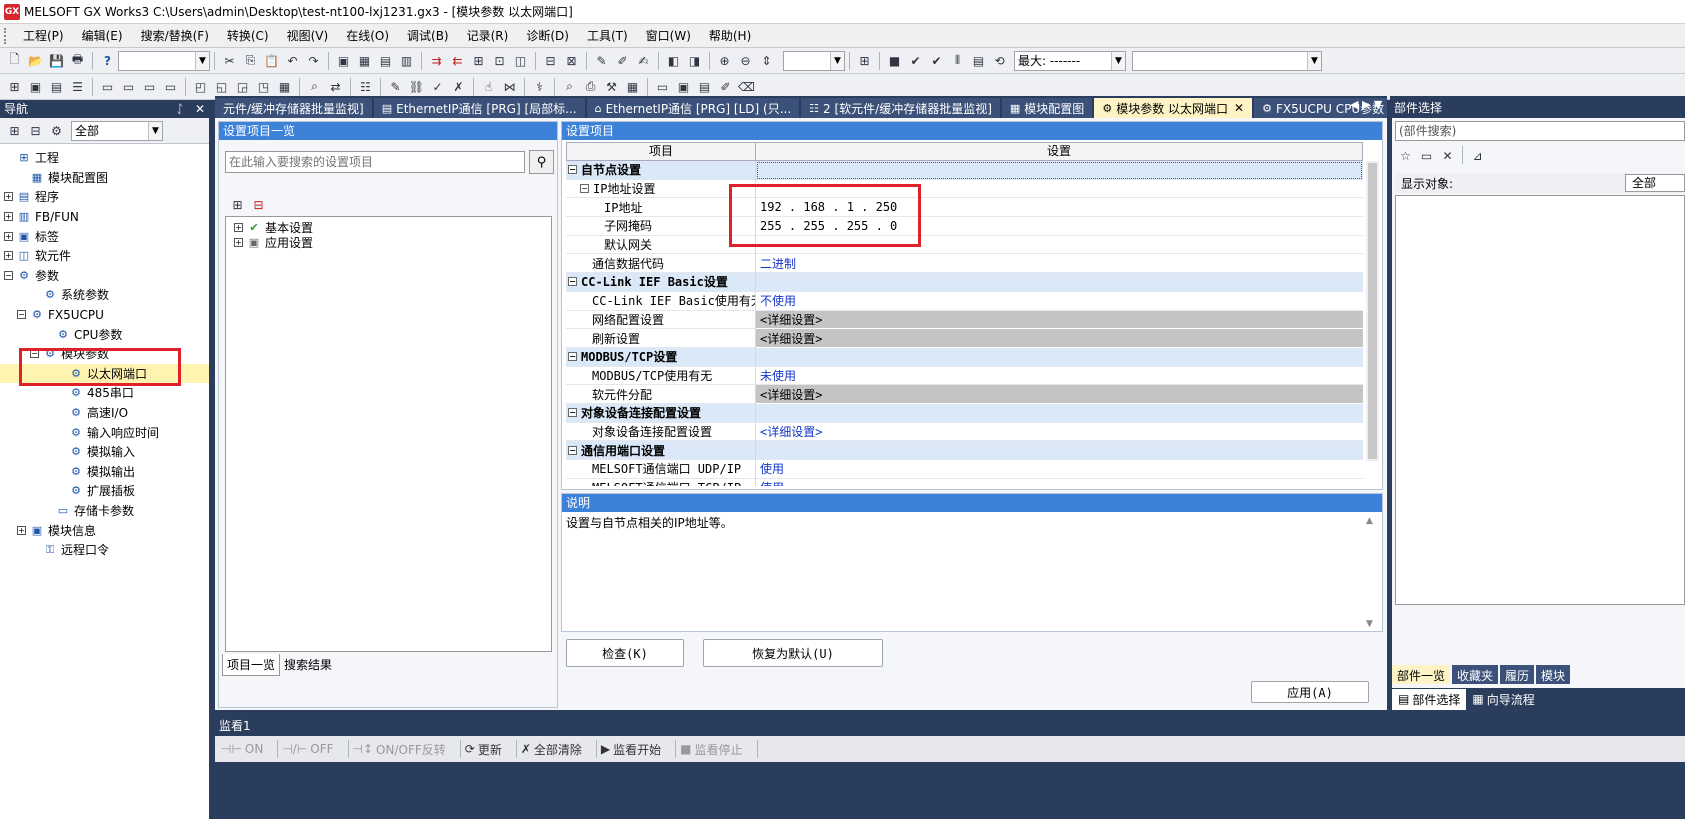  What do you see at coordinates (964, 413) in the screenshot?
I see `settings-row: − 对象设备连接配置设置` at bounding box center [964, 413].